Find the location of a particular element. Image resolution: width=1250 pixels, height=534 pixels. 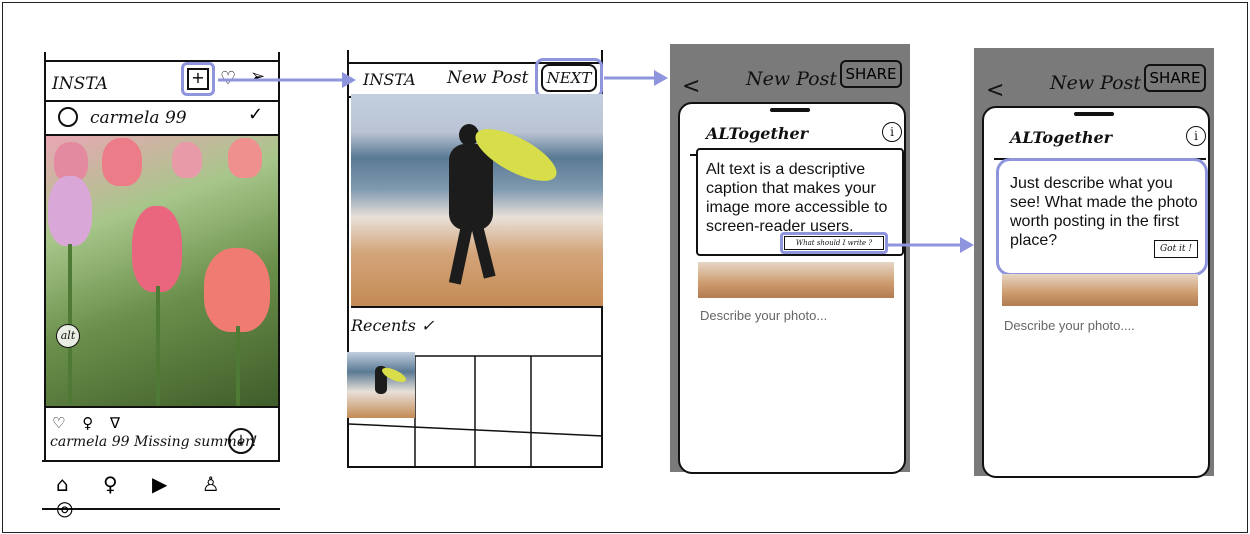

flow-arrow-3-head is located at coordinates (967, 245).